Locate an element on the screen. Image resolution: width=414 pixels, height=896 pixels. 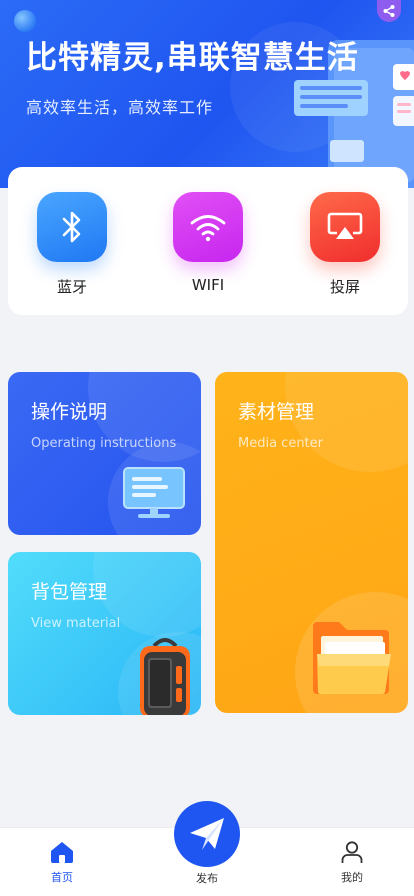
paper-plane-icon is located at coordinates (207, 834).